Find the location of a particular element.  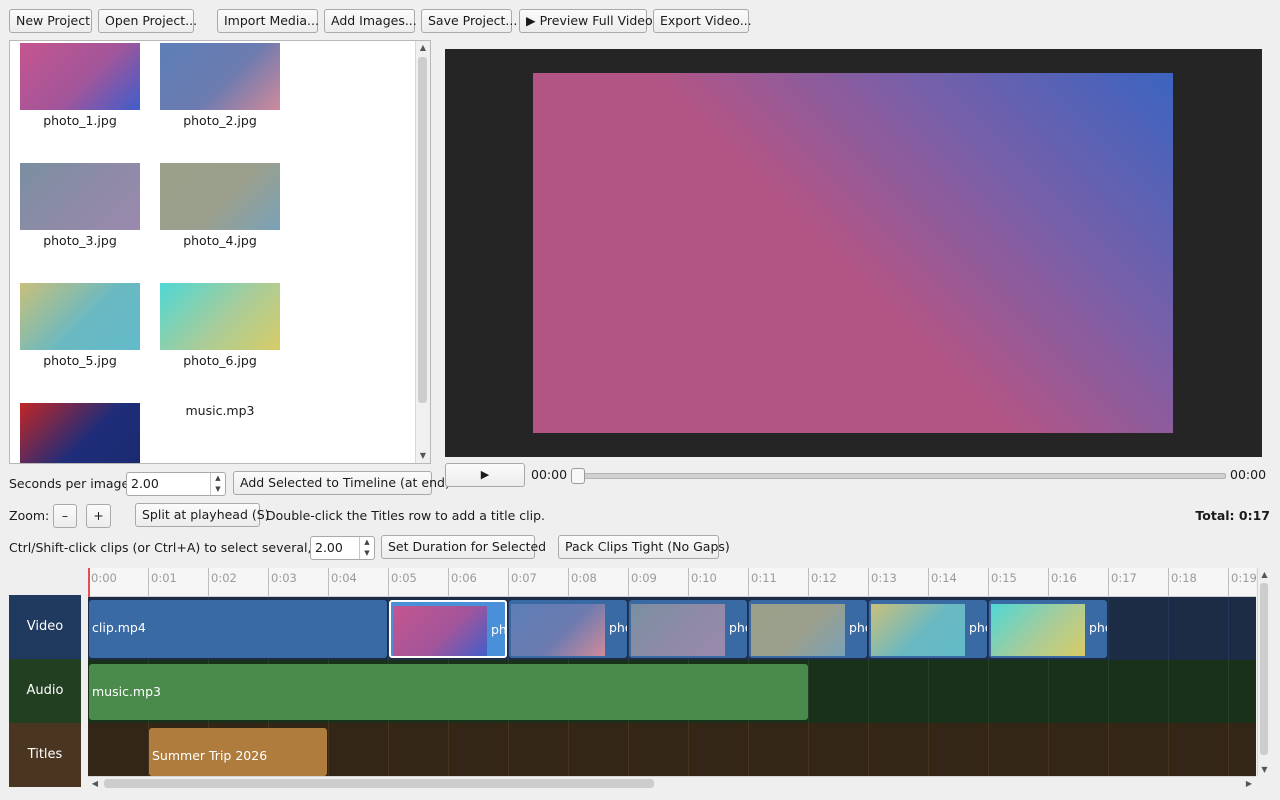

media-item: photo_5.jpg is located at coordinates (80, 342).